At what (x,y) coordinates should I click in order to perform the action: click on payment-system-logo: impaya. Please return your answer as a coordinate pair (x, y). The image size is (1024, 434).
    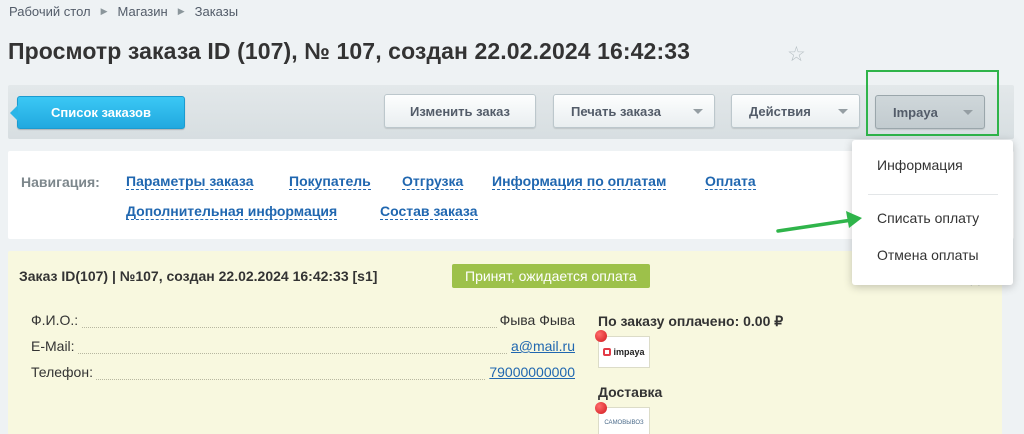
    Looking at the image, I should click on (624, 352).